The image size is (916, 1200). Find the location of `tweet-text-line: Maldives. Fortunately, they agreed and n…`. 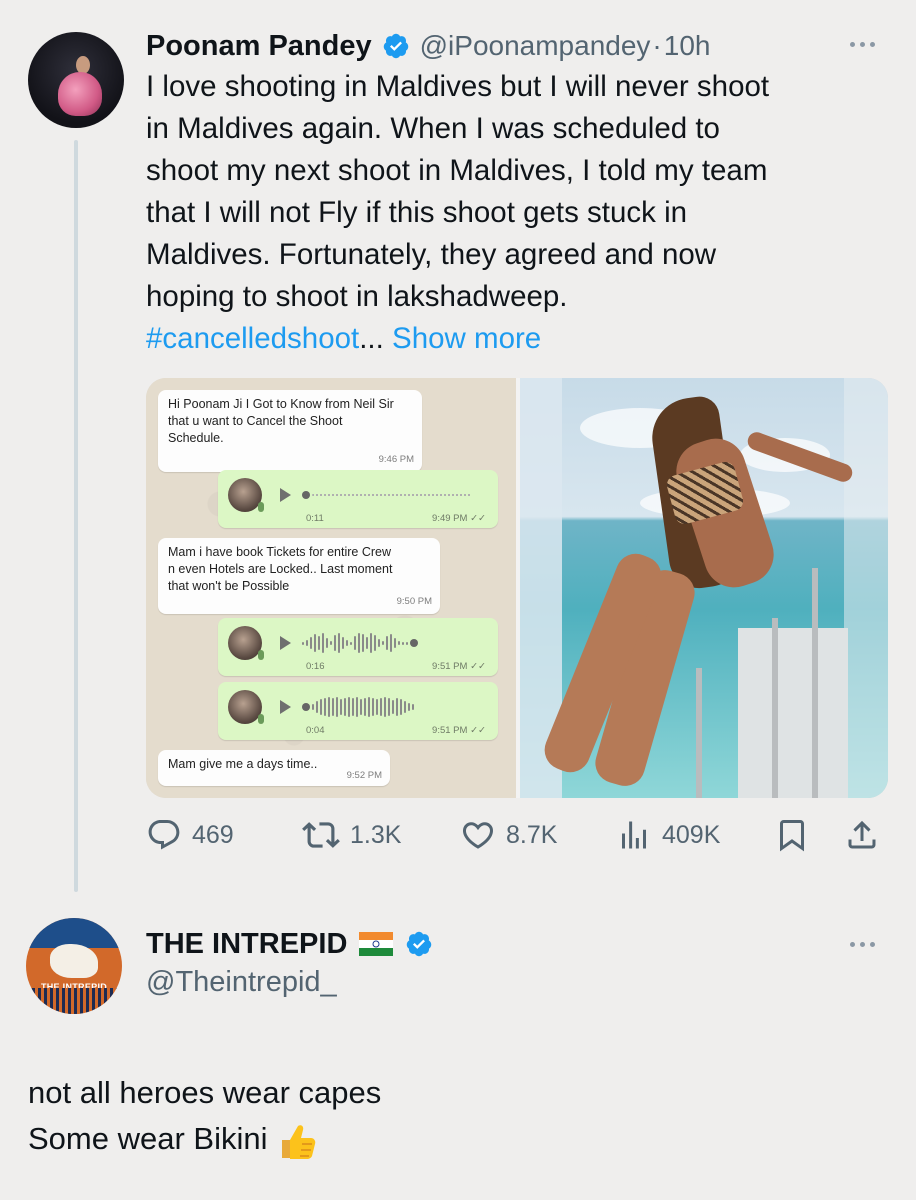

tweet-text-line: Maldives. Fortunately, they agreed and n… is located at coordinates (431, 254).